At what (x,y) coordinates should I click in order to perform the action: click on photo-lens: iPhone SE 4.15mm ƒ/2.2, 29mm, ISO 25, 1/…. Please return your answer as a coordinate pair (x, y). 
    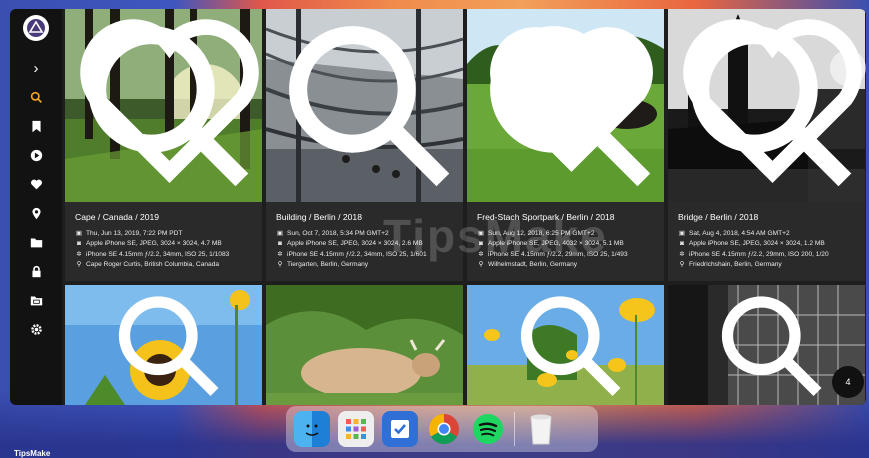
    Looking at the image, I should click on (558, 254).